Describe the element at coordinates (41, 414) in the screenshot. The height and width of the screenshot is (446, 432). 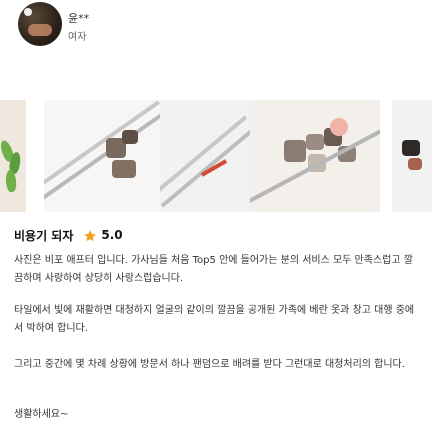
I see `review-paragraph: 생활하세요~` at that location.